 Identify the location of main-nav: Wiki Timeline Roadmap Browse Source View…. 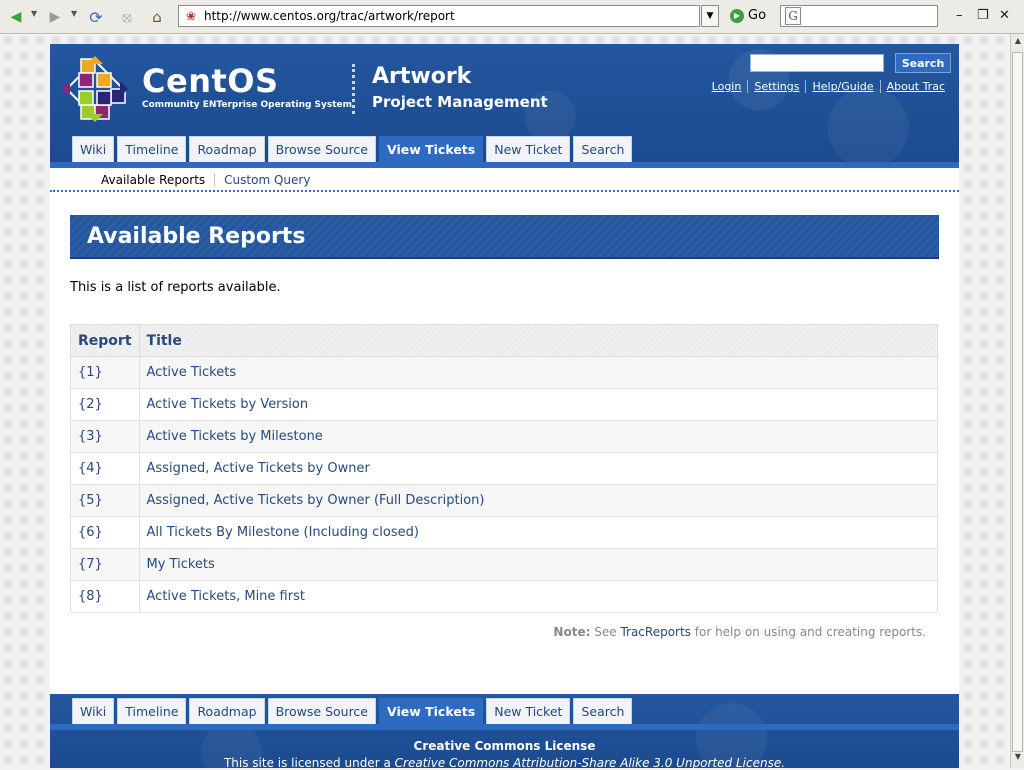
(352, 149).